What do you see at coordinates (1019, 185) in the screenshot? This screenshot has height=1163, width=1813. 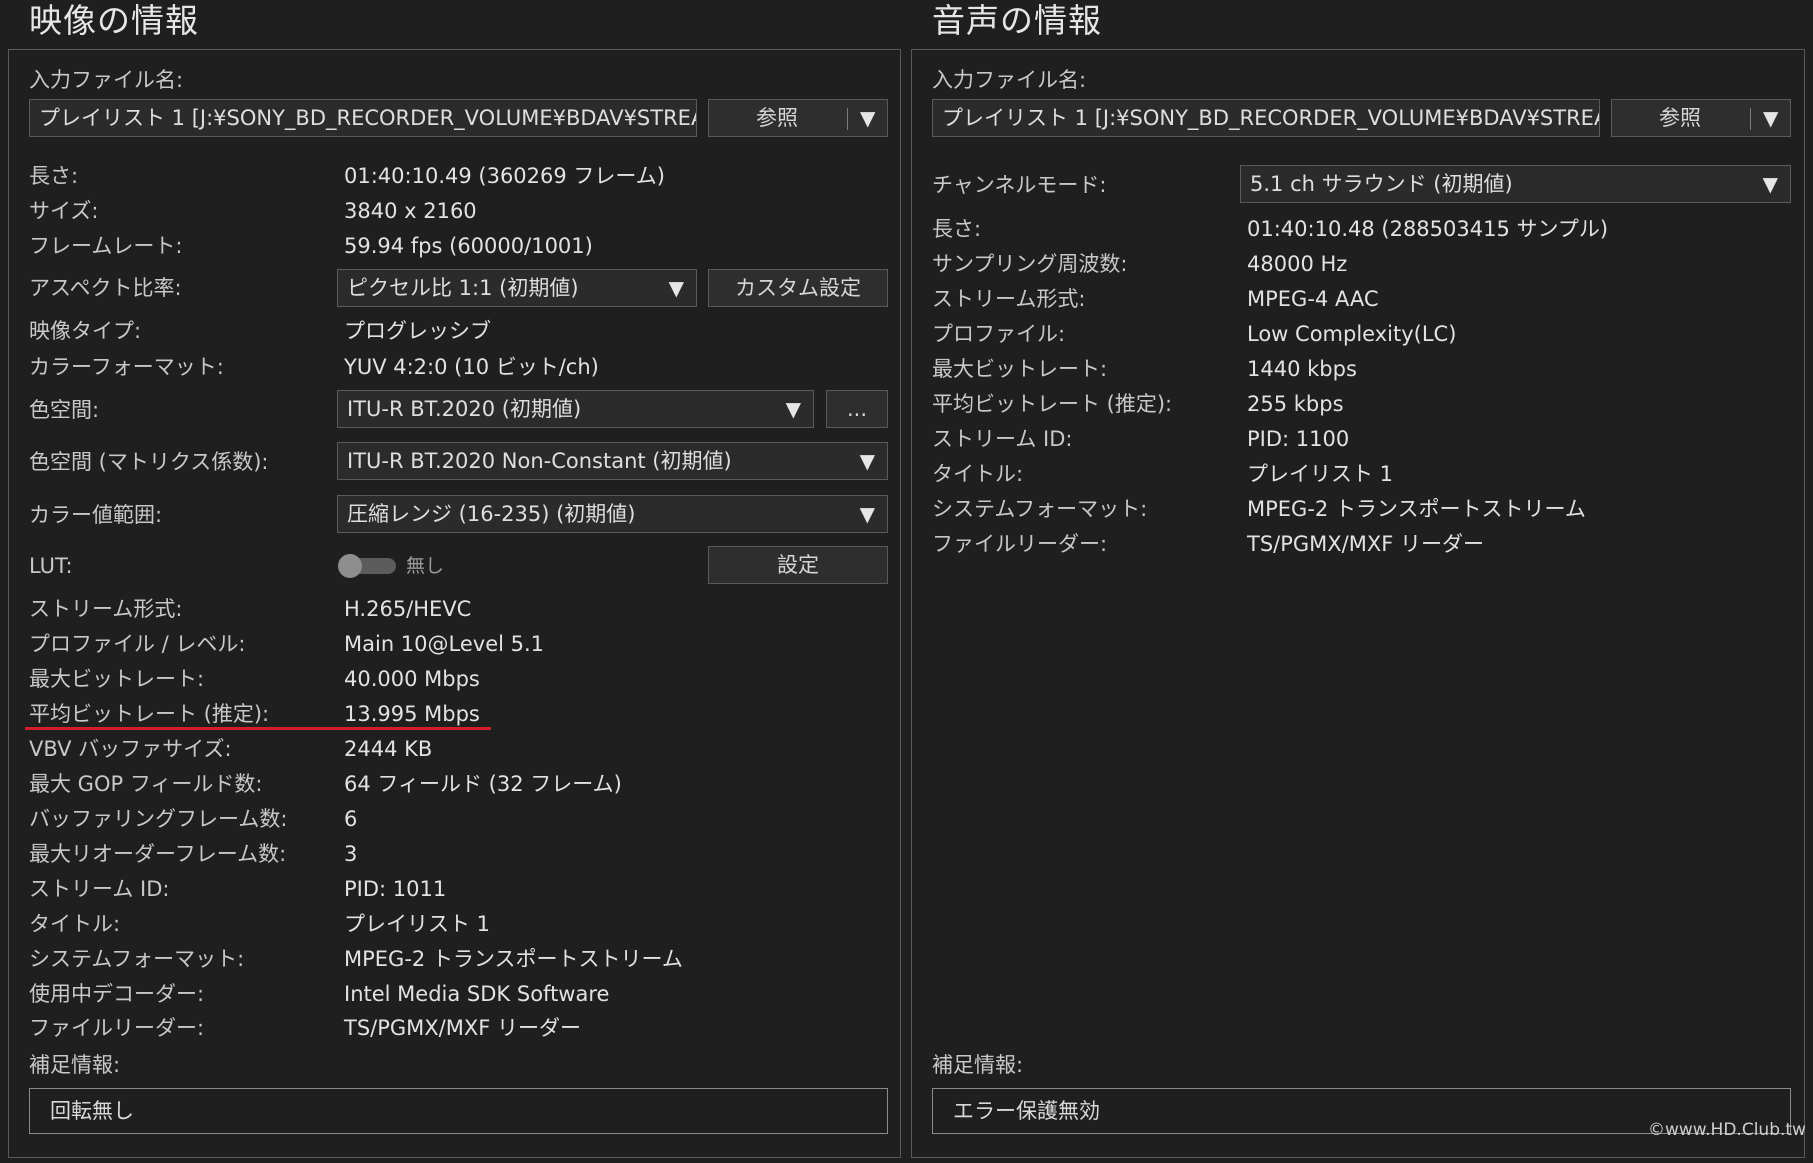 I see `channel-mode-label: チャンネルモード:` at bounding box center [1019, 185].